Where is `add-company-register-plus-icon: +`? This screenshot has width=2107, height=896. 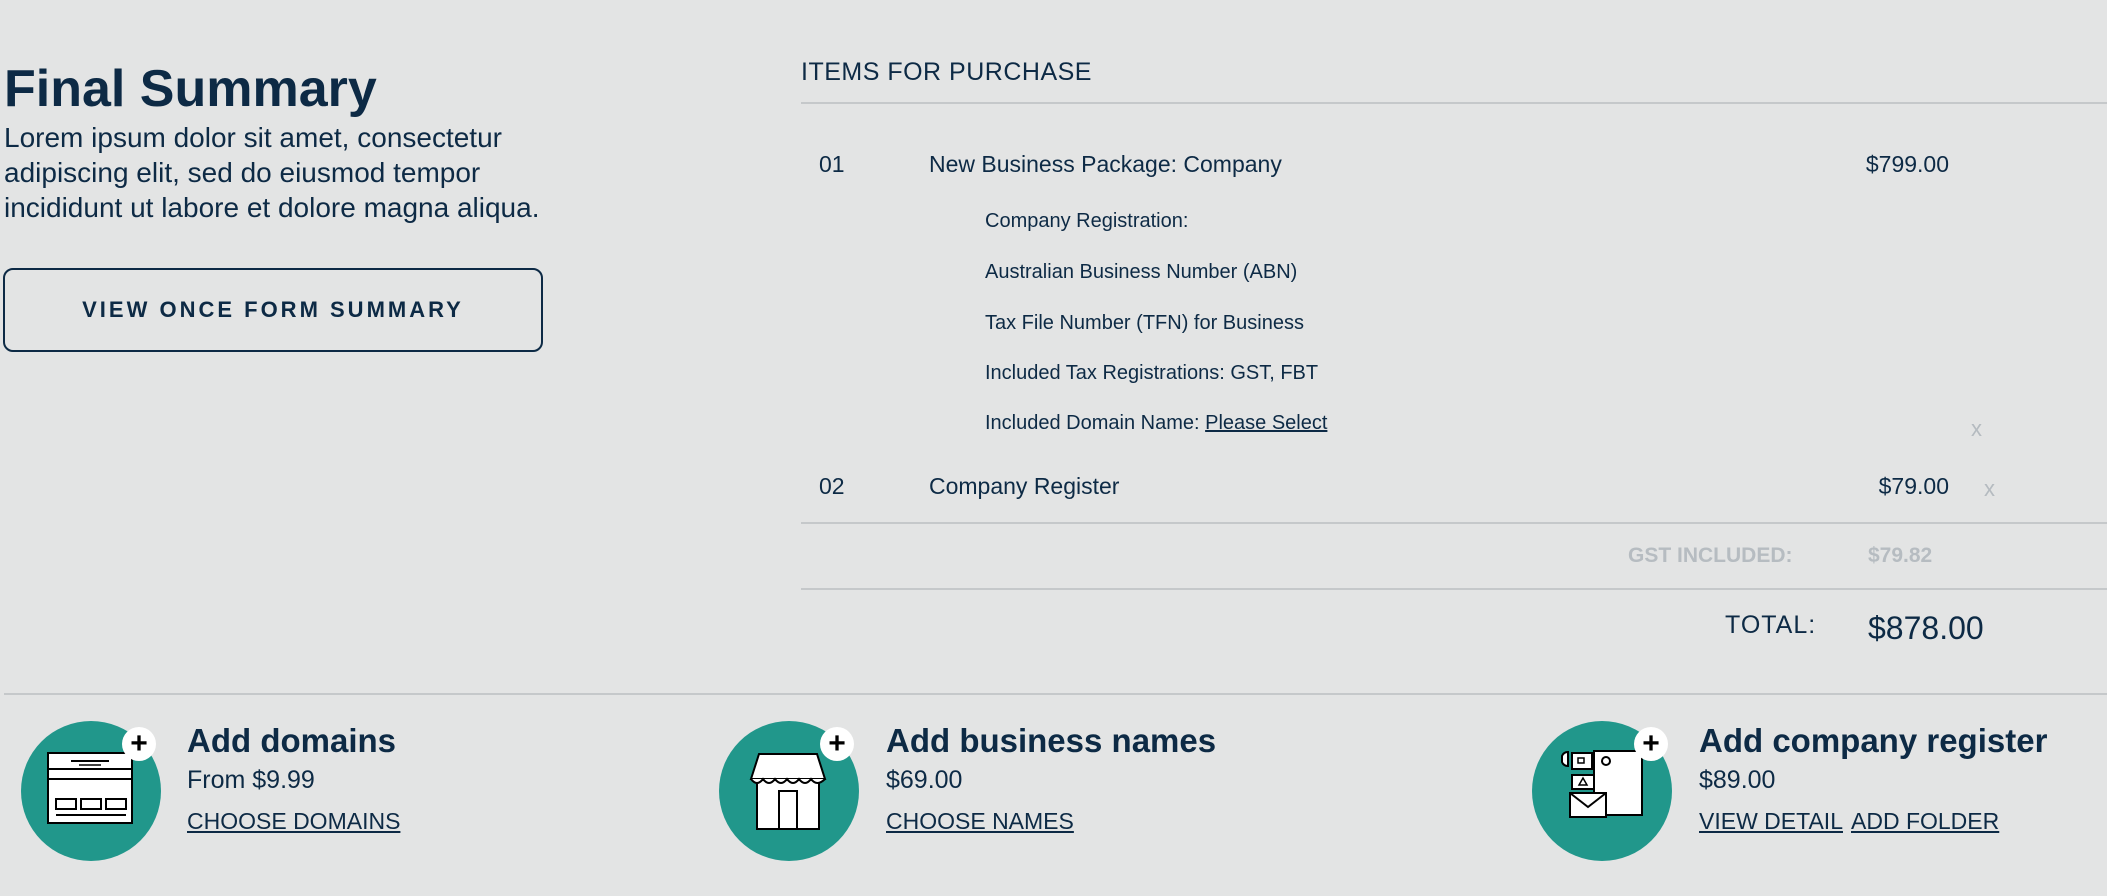 add-company-register-plus-icon: + is located at coordinates (1651, 744).